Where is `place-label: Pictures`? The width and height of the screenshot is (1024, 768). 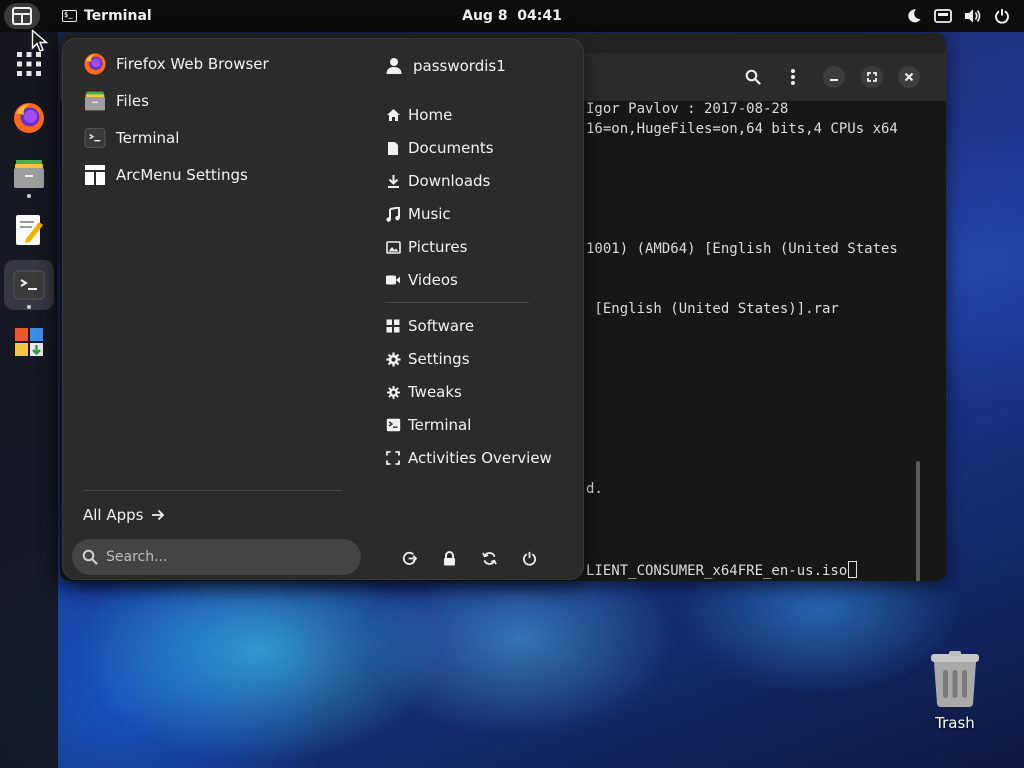 place-label: Pictures is located at coordinates (438, 247).